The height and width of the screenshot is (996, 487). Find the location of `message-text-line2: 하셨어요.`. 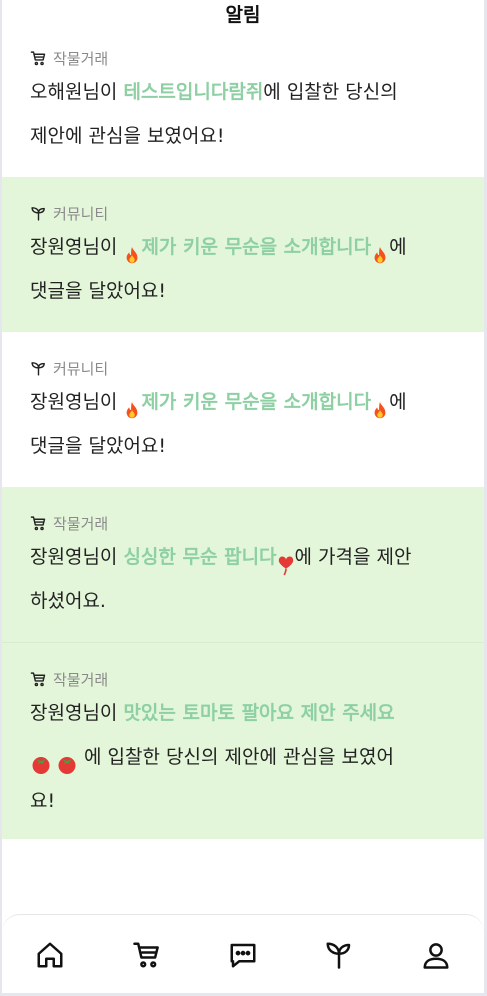

message-text-line2: 하셨어요. is located at coordinates (68, 601).